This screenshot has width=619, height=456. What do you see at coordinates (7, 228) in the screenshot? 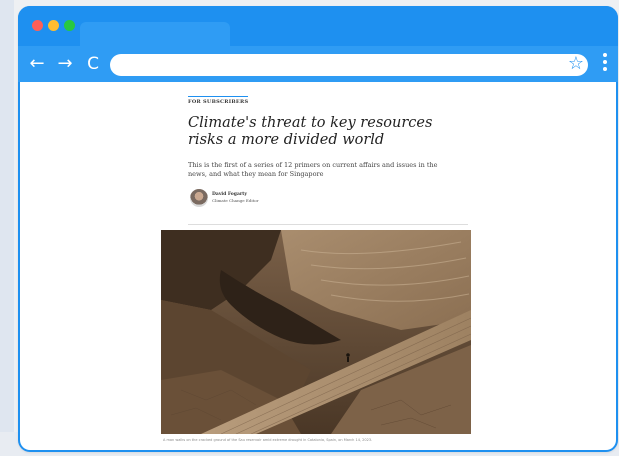
I see `background-left-band` at bounding box center [7, 228].